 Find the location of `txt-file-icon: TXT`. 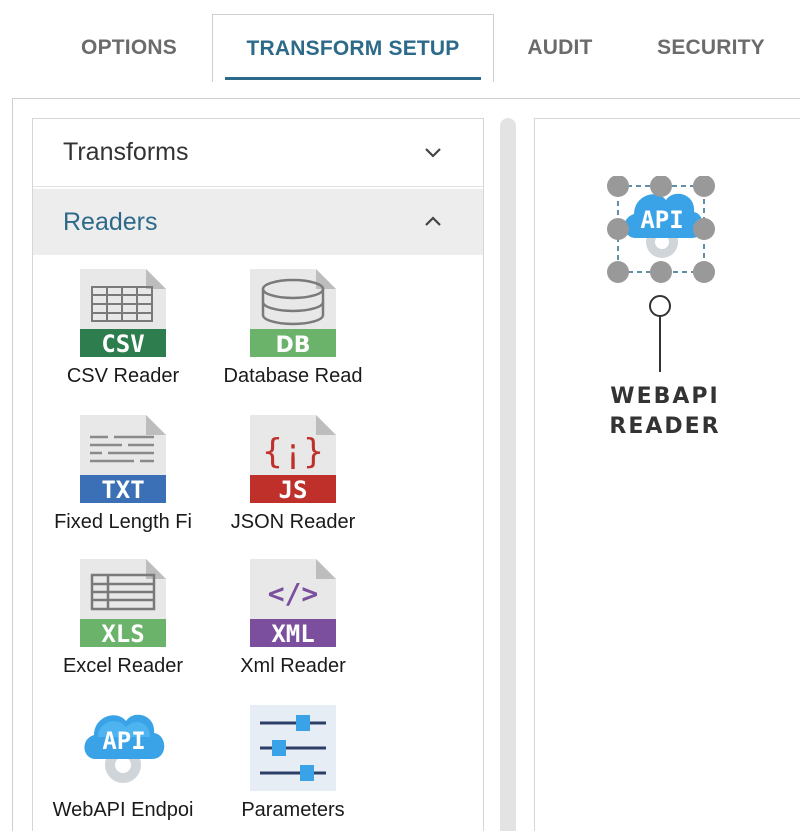

txt-file-icon: TXT is located at coordinates (123, 459).